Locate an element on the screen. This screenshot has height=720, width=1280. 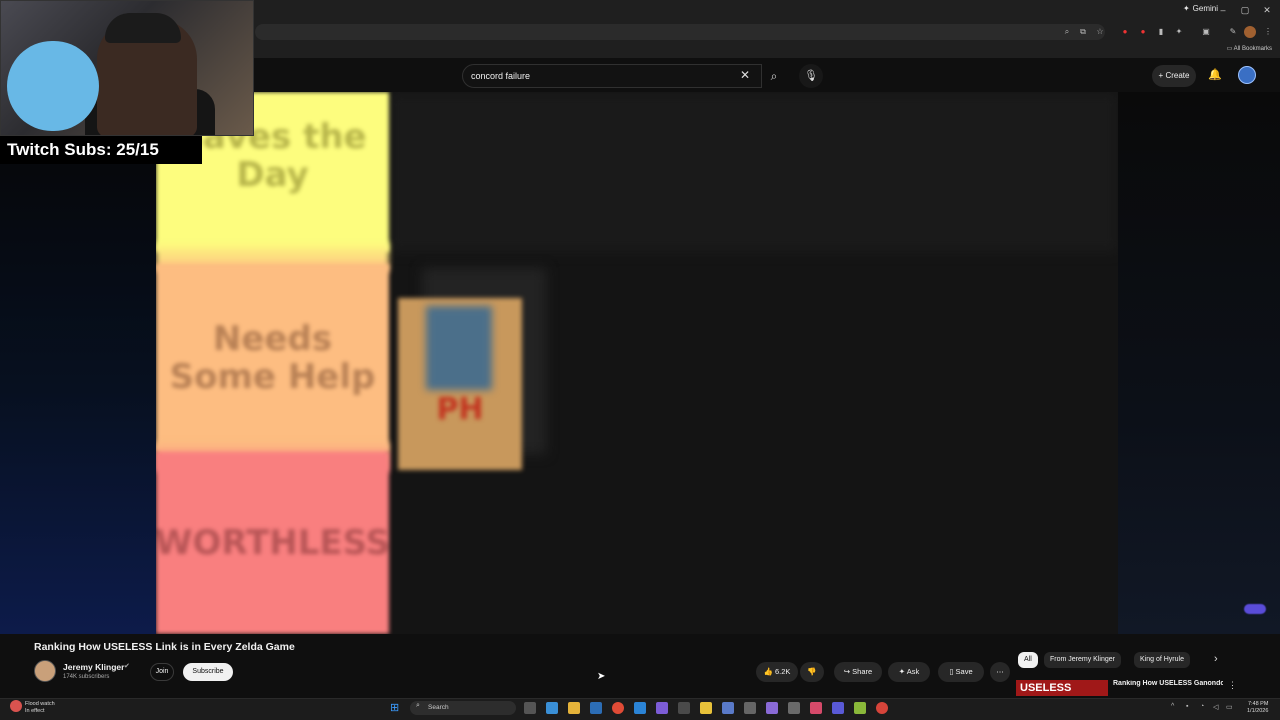
thumbs-down-icon: 👎 is located at coordinates (812, 671).